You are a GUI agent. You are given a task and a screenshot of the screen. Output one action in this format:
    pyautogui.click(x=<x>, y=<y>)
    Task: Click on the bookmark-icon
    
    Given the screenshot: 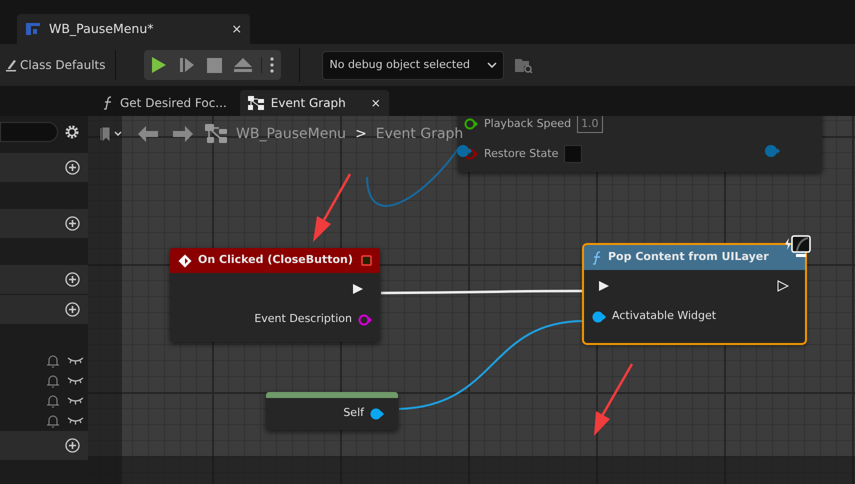 What is the action you would take?
    pyautogui.click(x=111, y=134)
    